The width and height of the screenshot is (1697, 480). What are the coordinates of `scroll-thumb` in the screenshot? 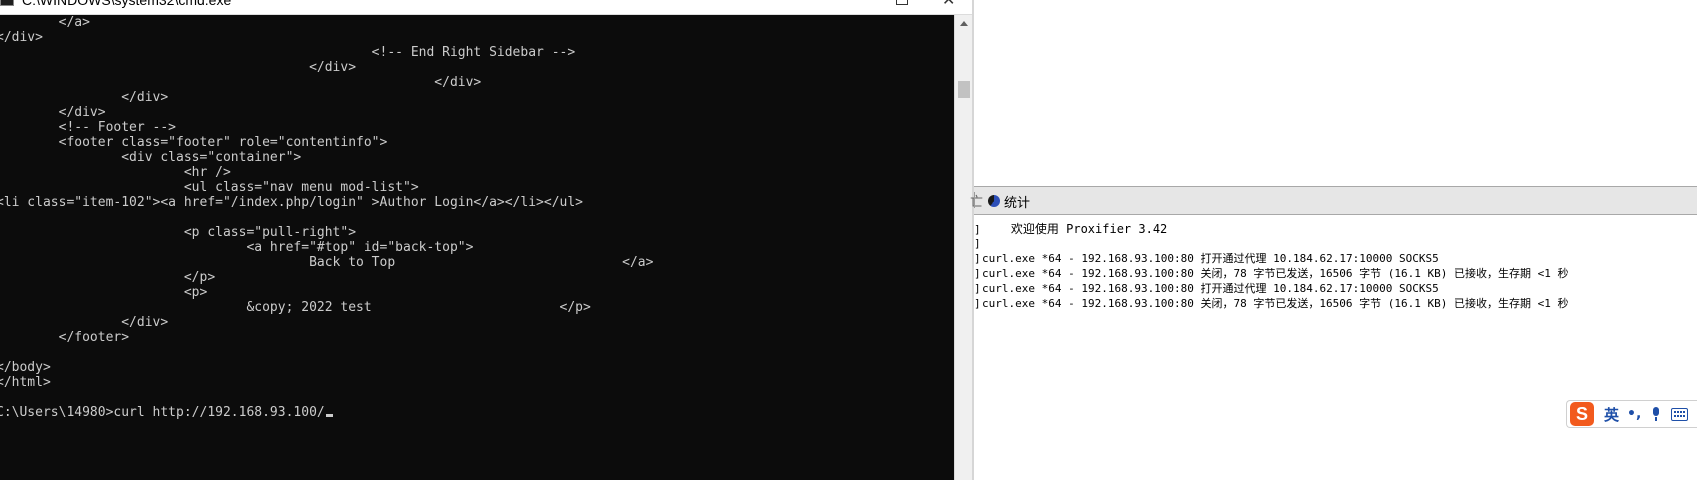 It's located at (964, 89).